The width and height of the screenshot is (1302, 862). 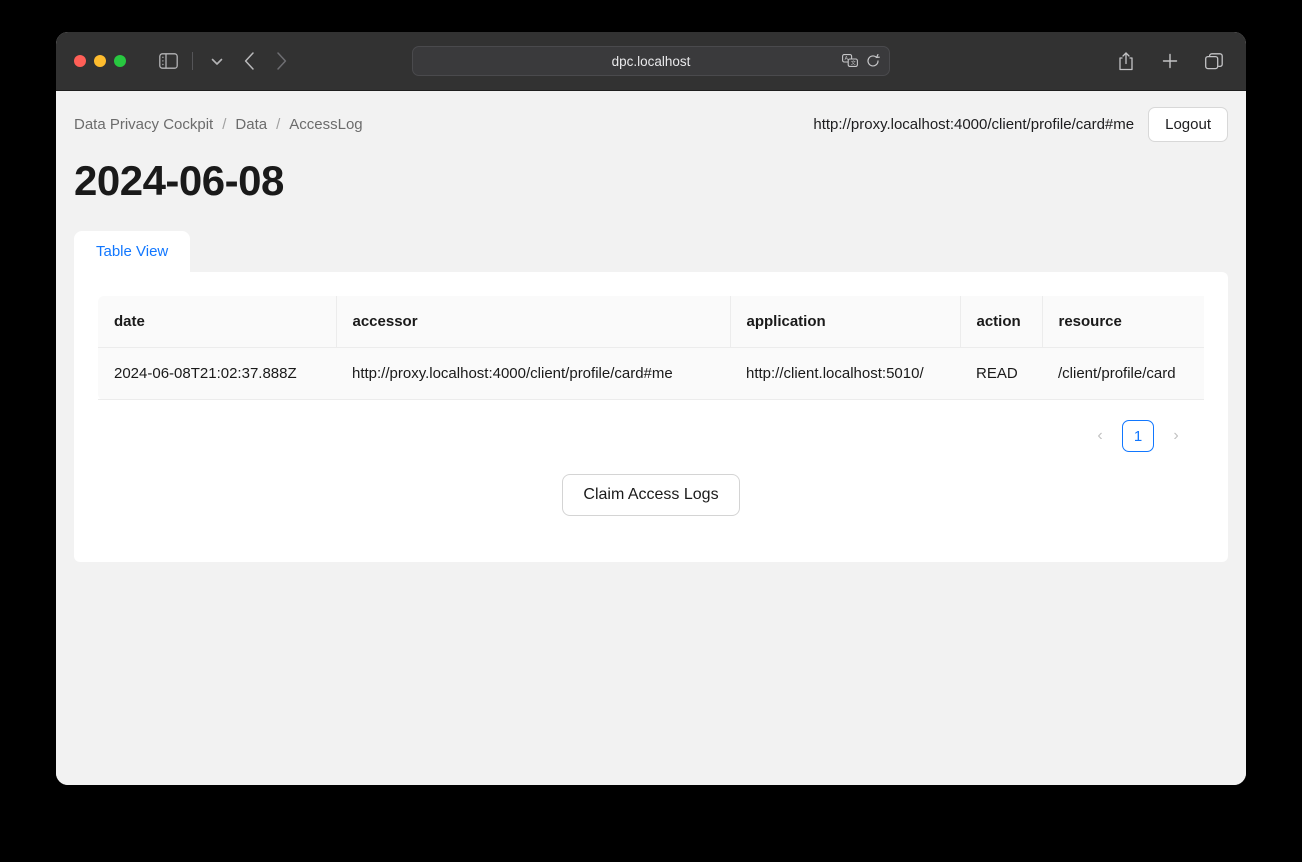 What do you see at coordinates (132, 251) in the screenshot?
I see `tab-table-view: Table View` at bounding box center [132, 251].